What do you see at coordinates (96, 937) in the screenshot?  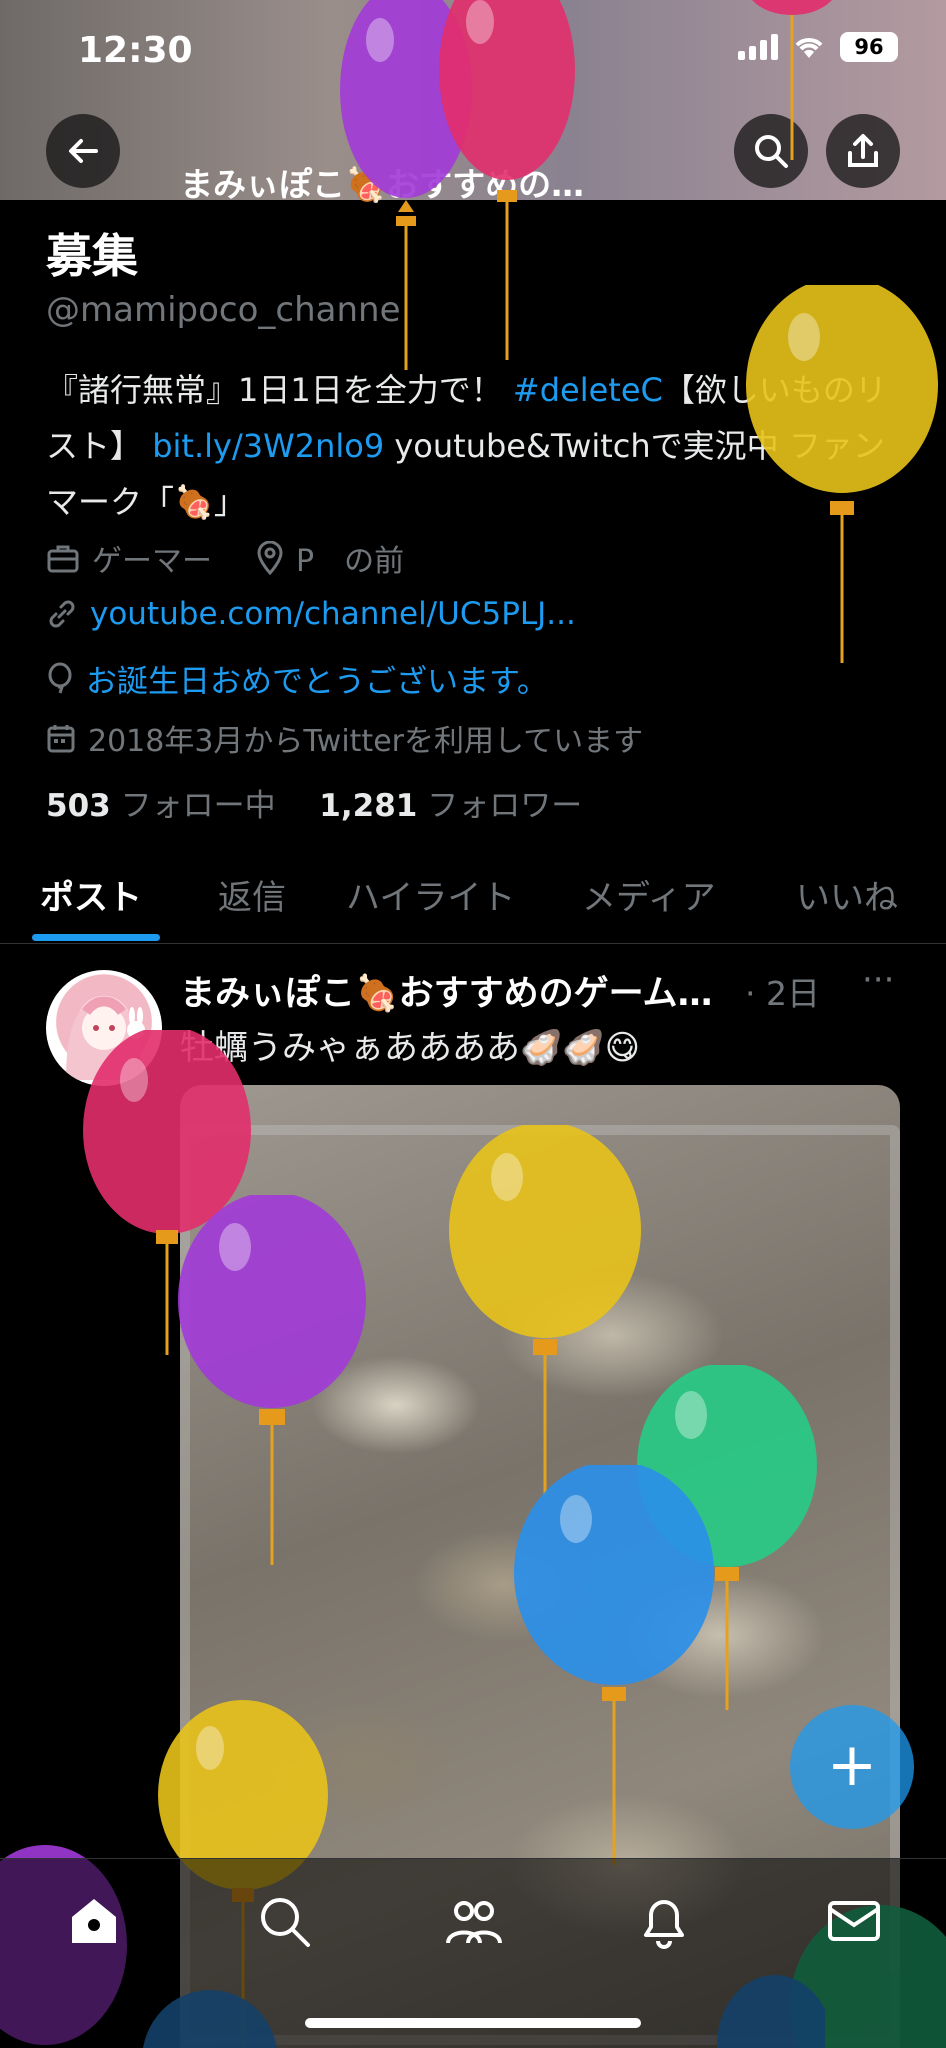 I see `active-tab-indicator` at bounding box center [96, 937].